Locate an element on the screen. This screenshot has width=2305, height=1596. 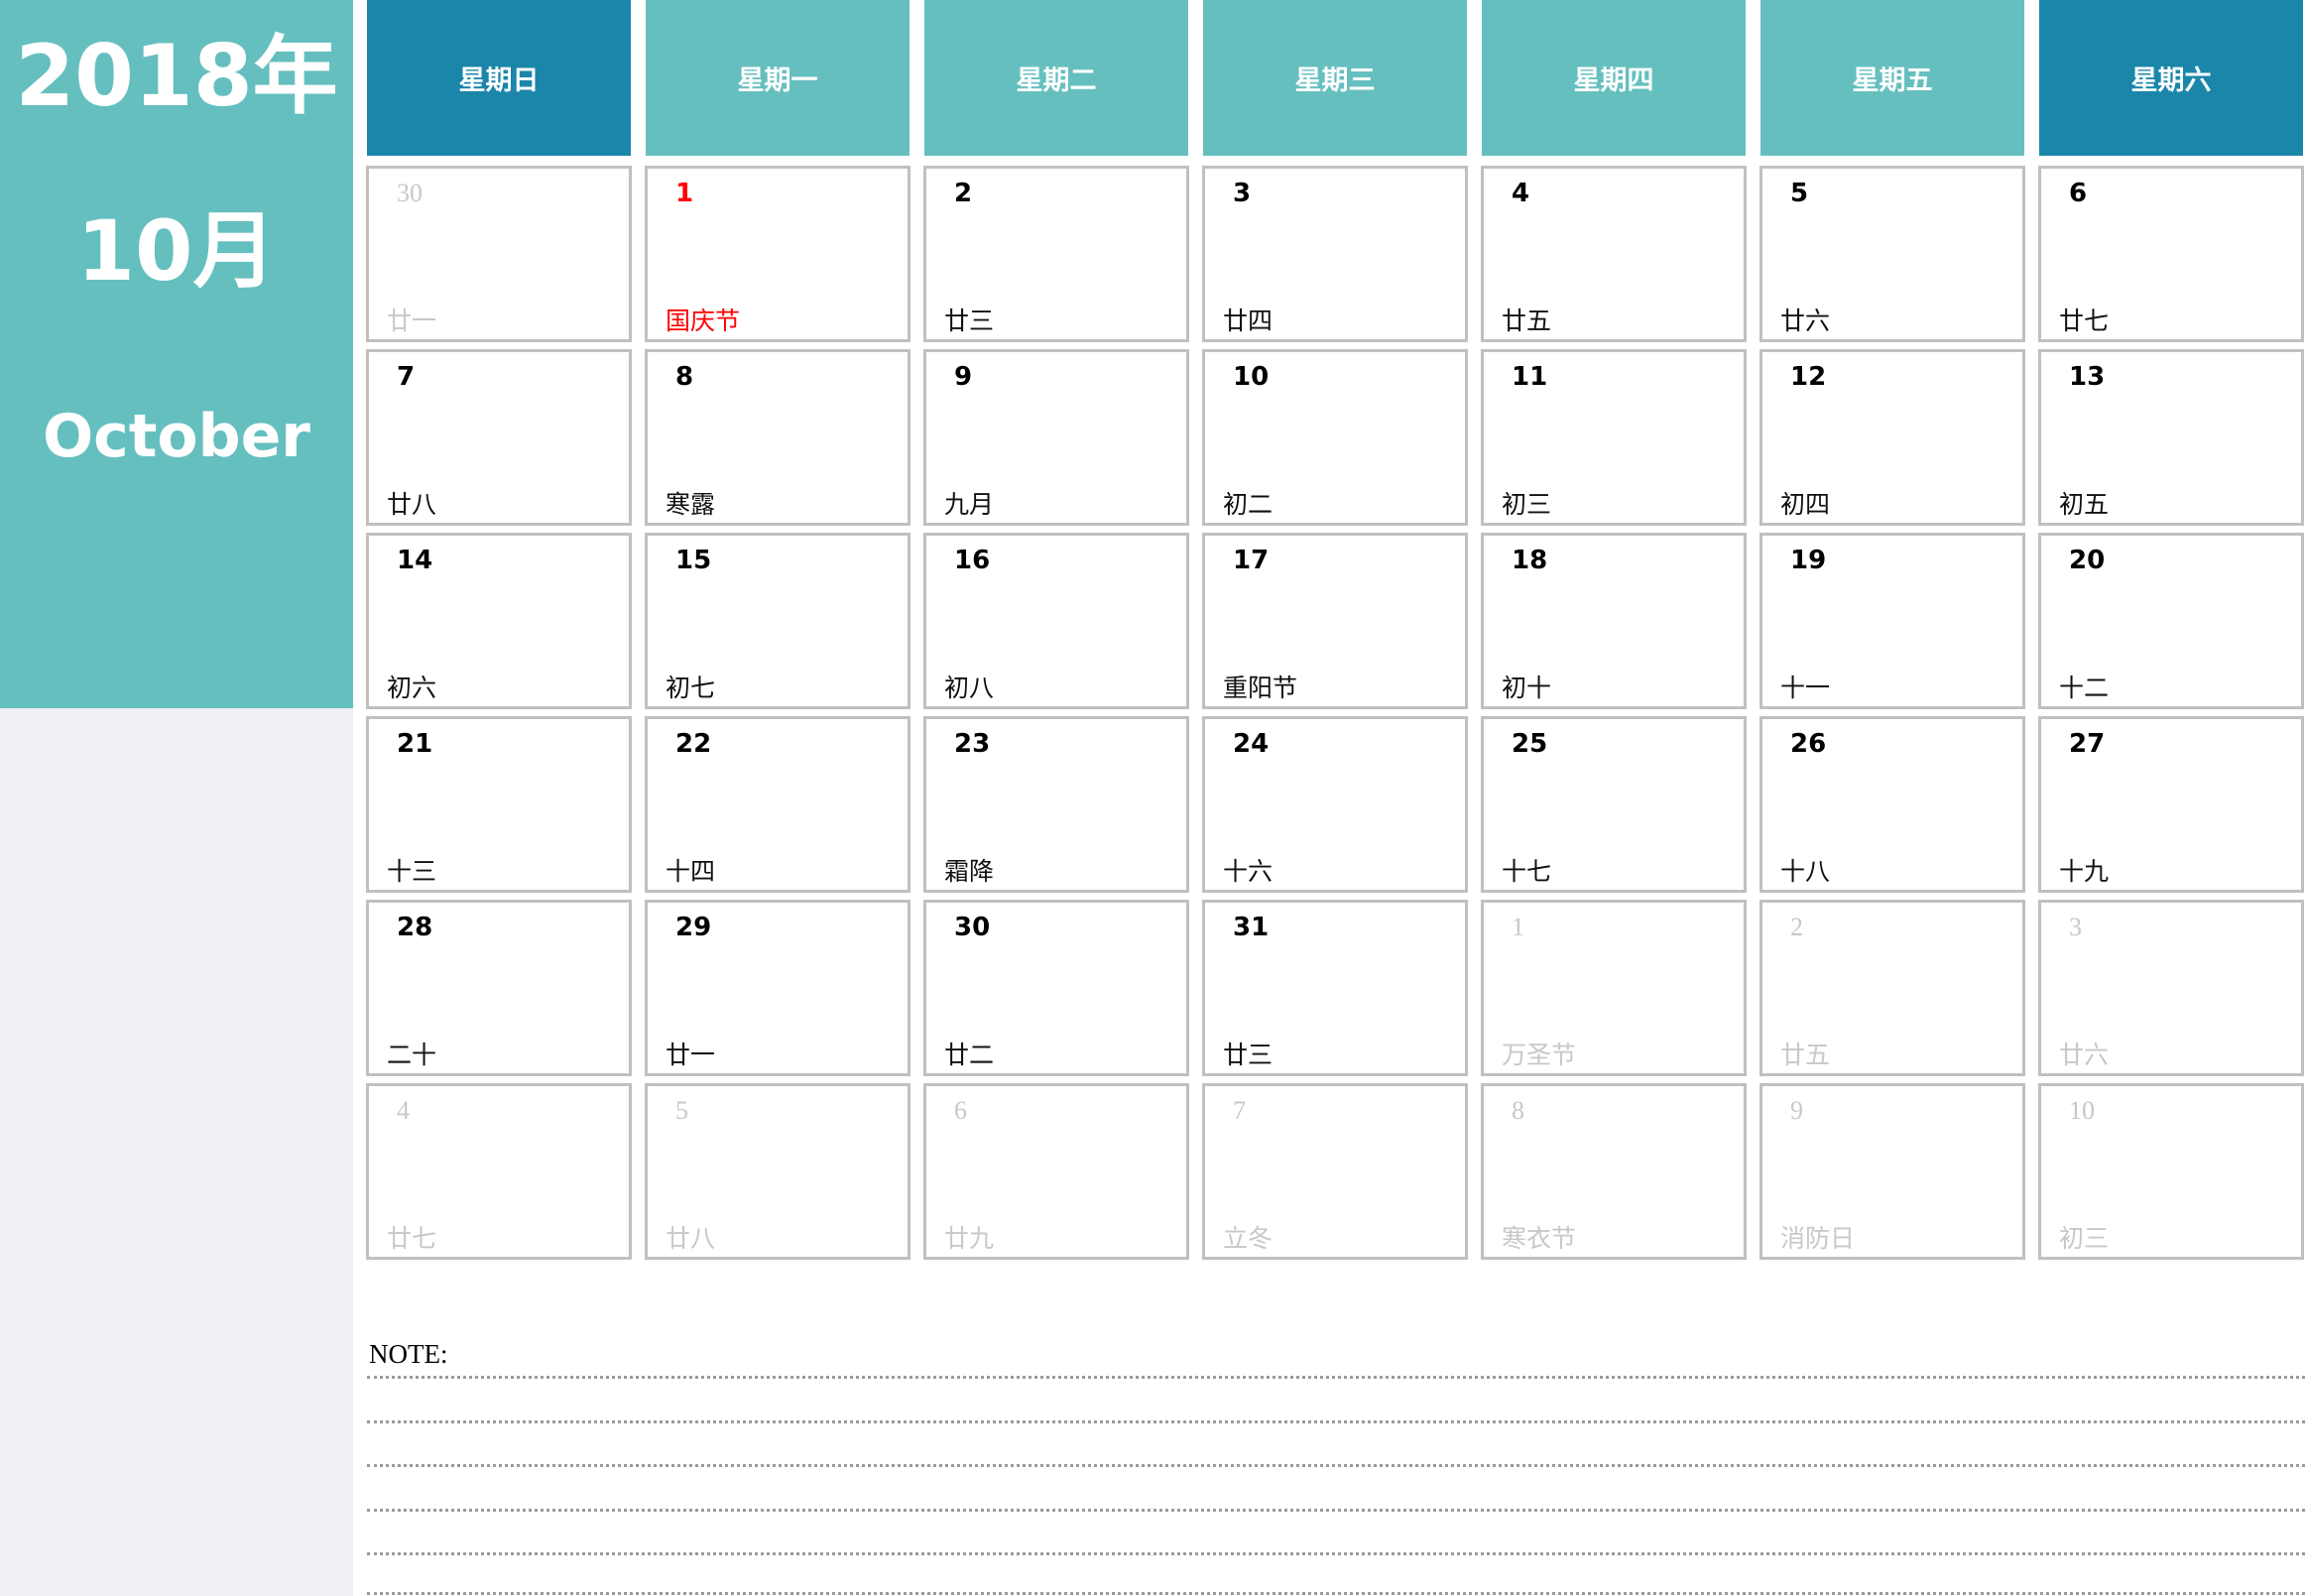
day-cell: 17 重阳节 is located at coordinates (1335, 621).